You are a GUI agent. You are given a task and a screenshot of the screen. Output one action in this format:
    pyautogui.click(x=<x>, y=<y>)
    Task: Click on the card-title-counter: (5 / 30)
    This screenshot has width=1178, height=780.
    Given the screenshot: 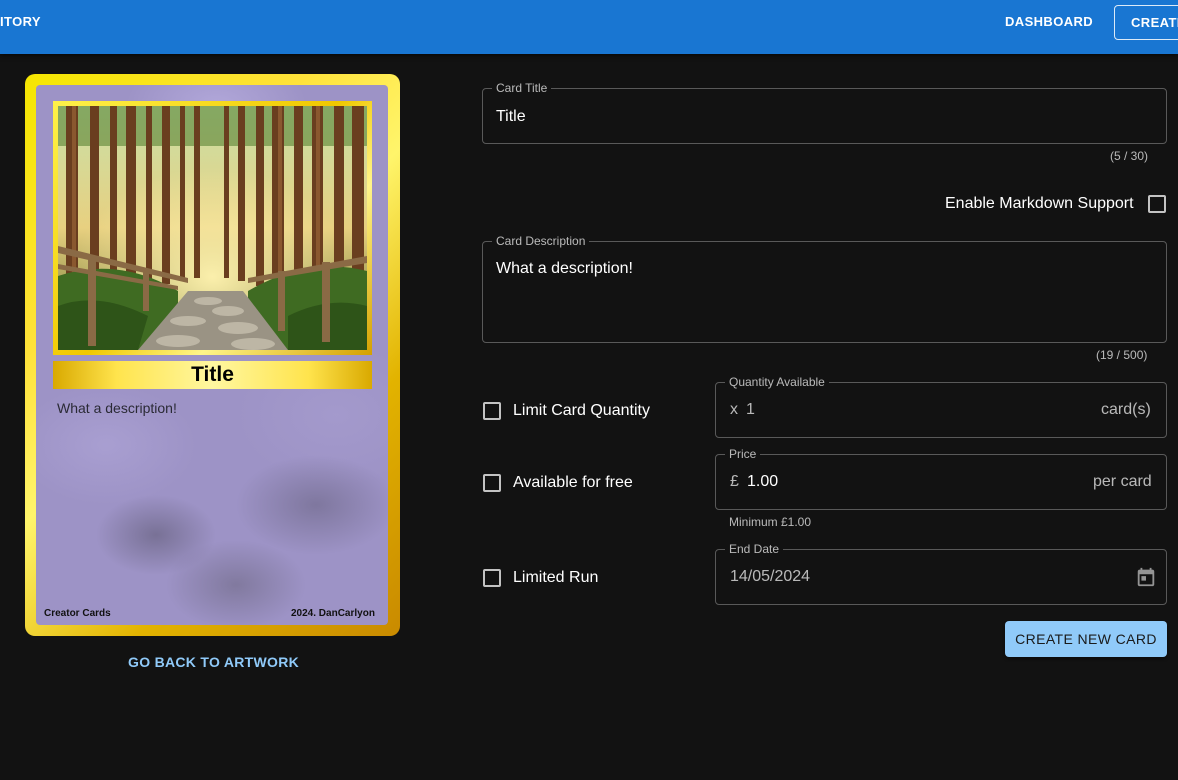 What is the action you would take?
    pyautogui.click(x=1129, y=156)
    